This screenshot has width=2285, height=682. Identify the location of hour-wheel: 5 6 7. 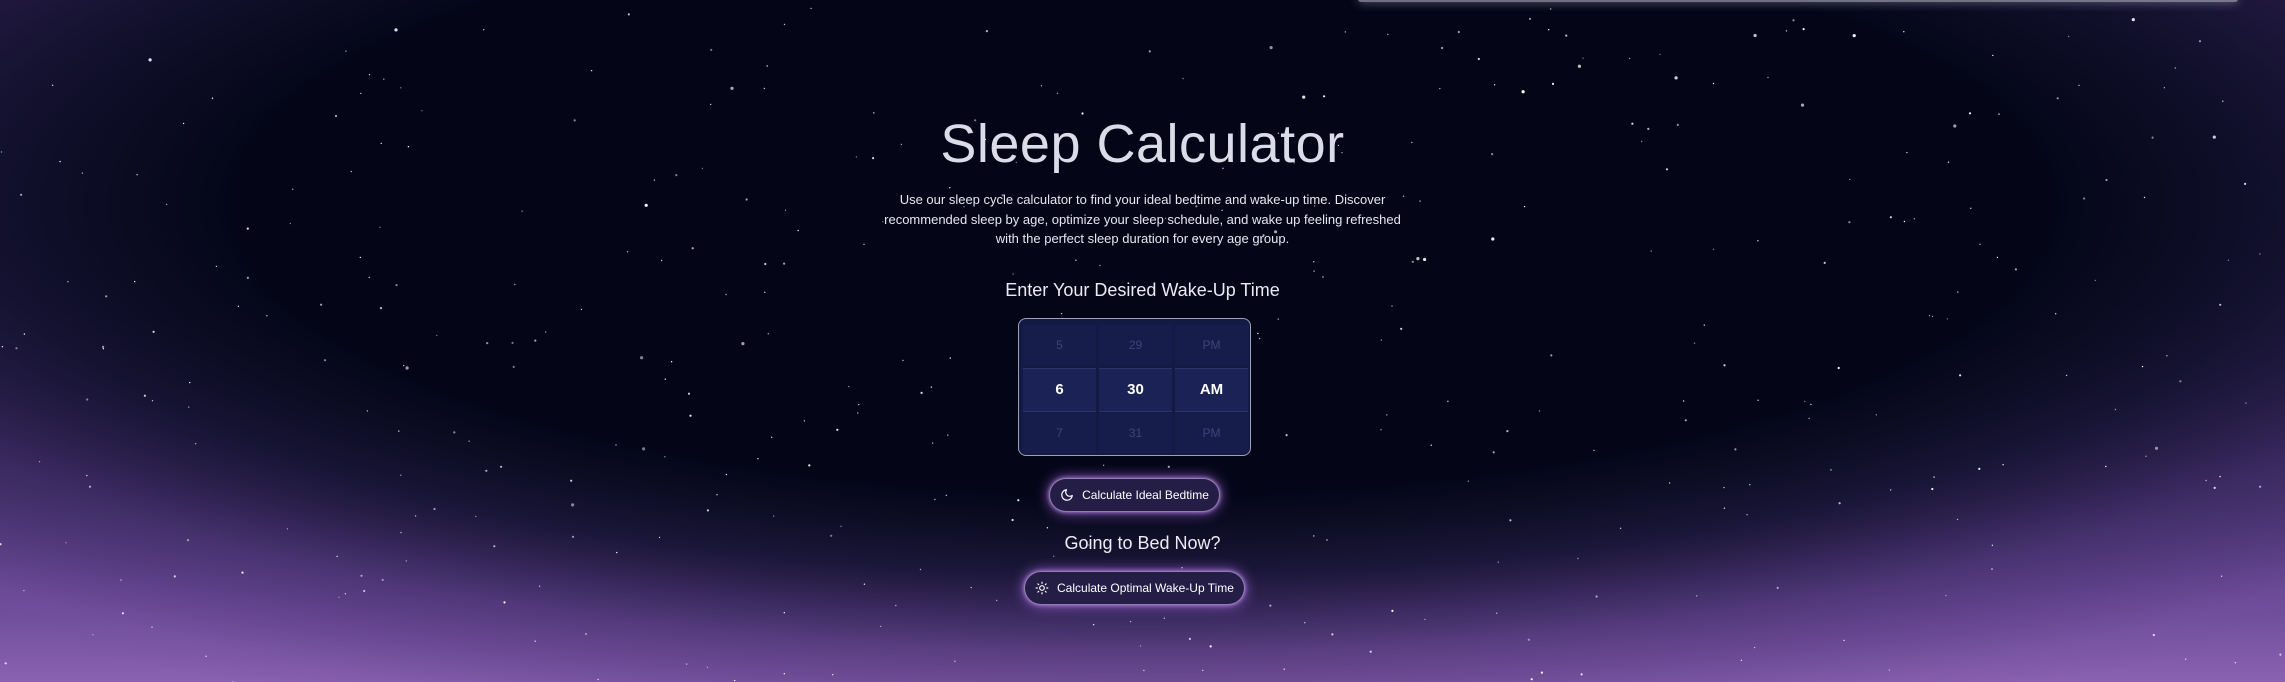
(1059, 388).